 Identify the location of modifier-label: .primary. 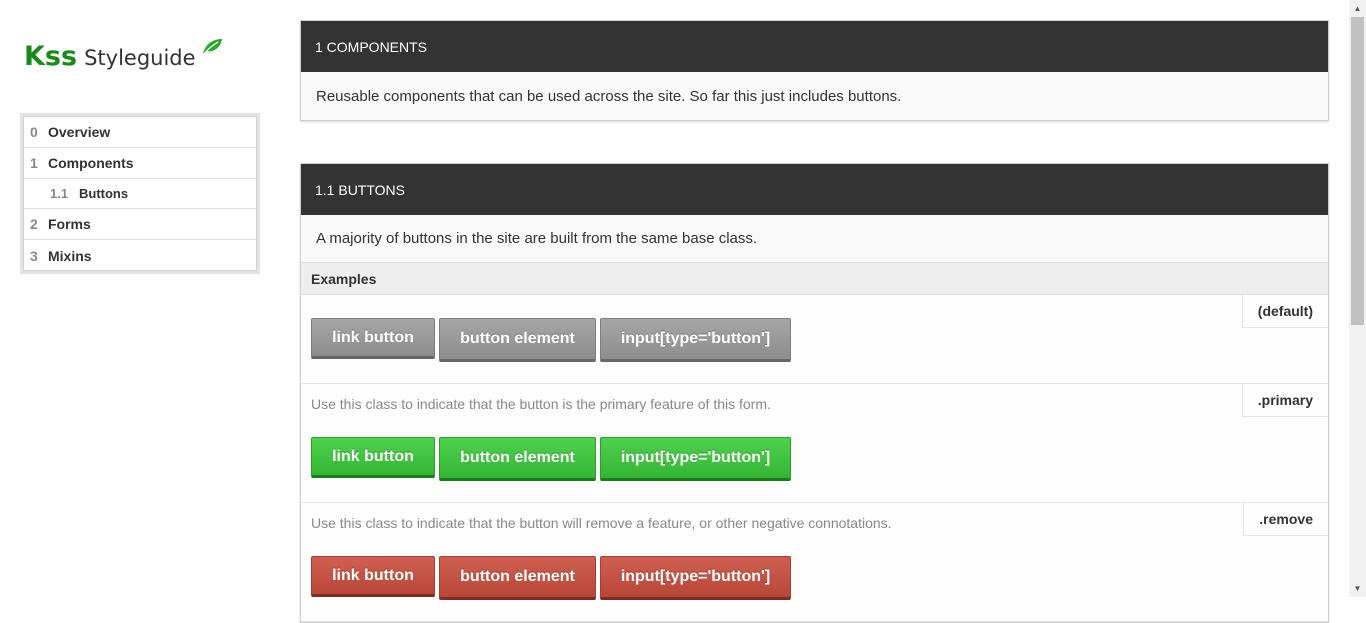
(1284, 400).